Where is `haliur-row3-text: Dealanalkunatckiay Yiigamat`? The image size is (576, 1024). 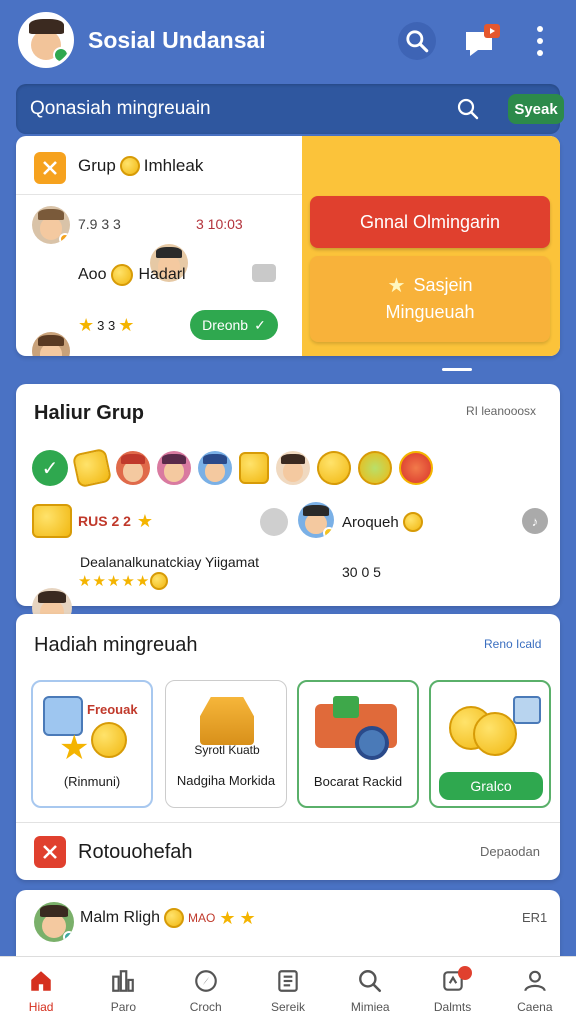
haliur-row3-text: Dealanalkunatckiay Yiigamat is located at coordinates (169, 562).